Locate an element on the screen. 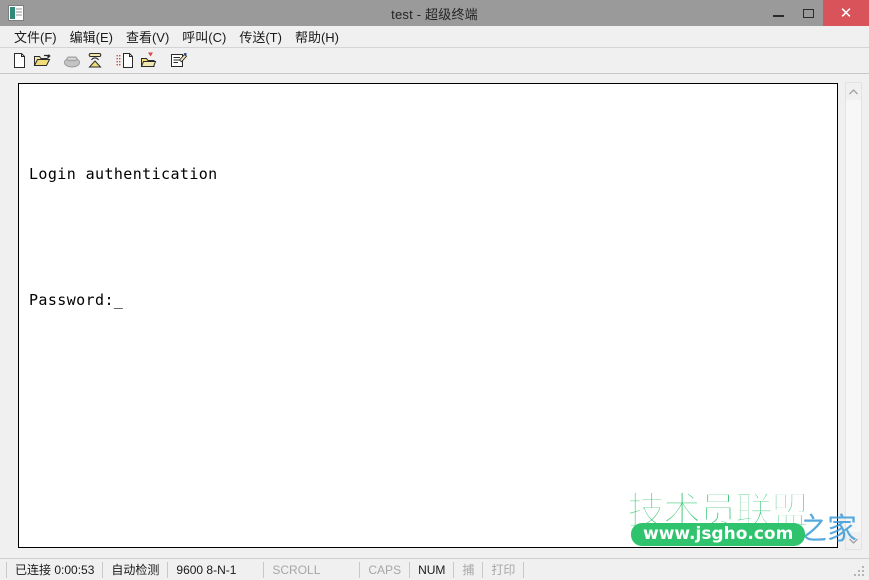 The width and height of the screenshot is (869, 580). status-autodetect: 自动检测 is located at coordinates (136, 569).